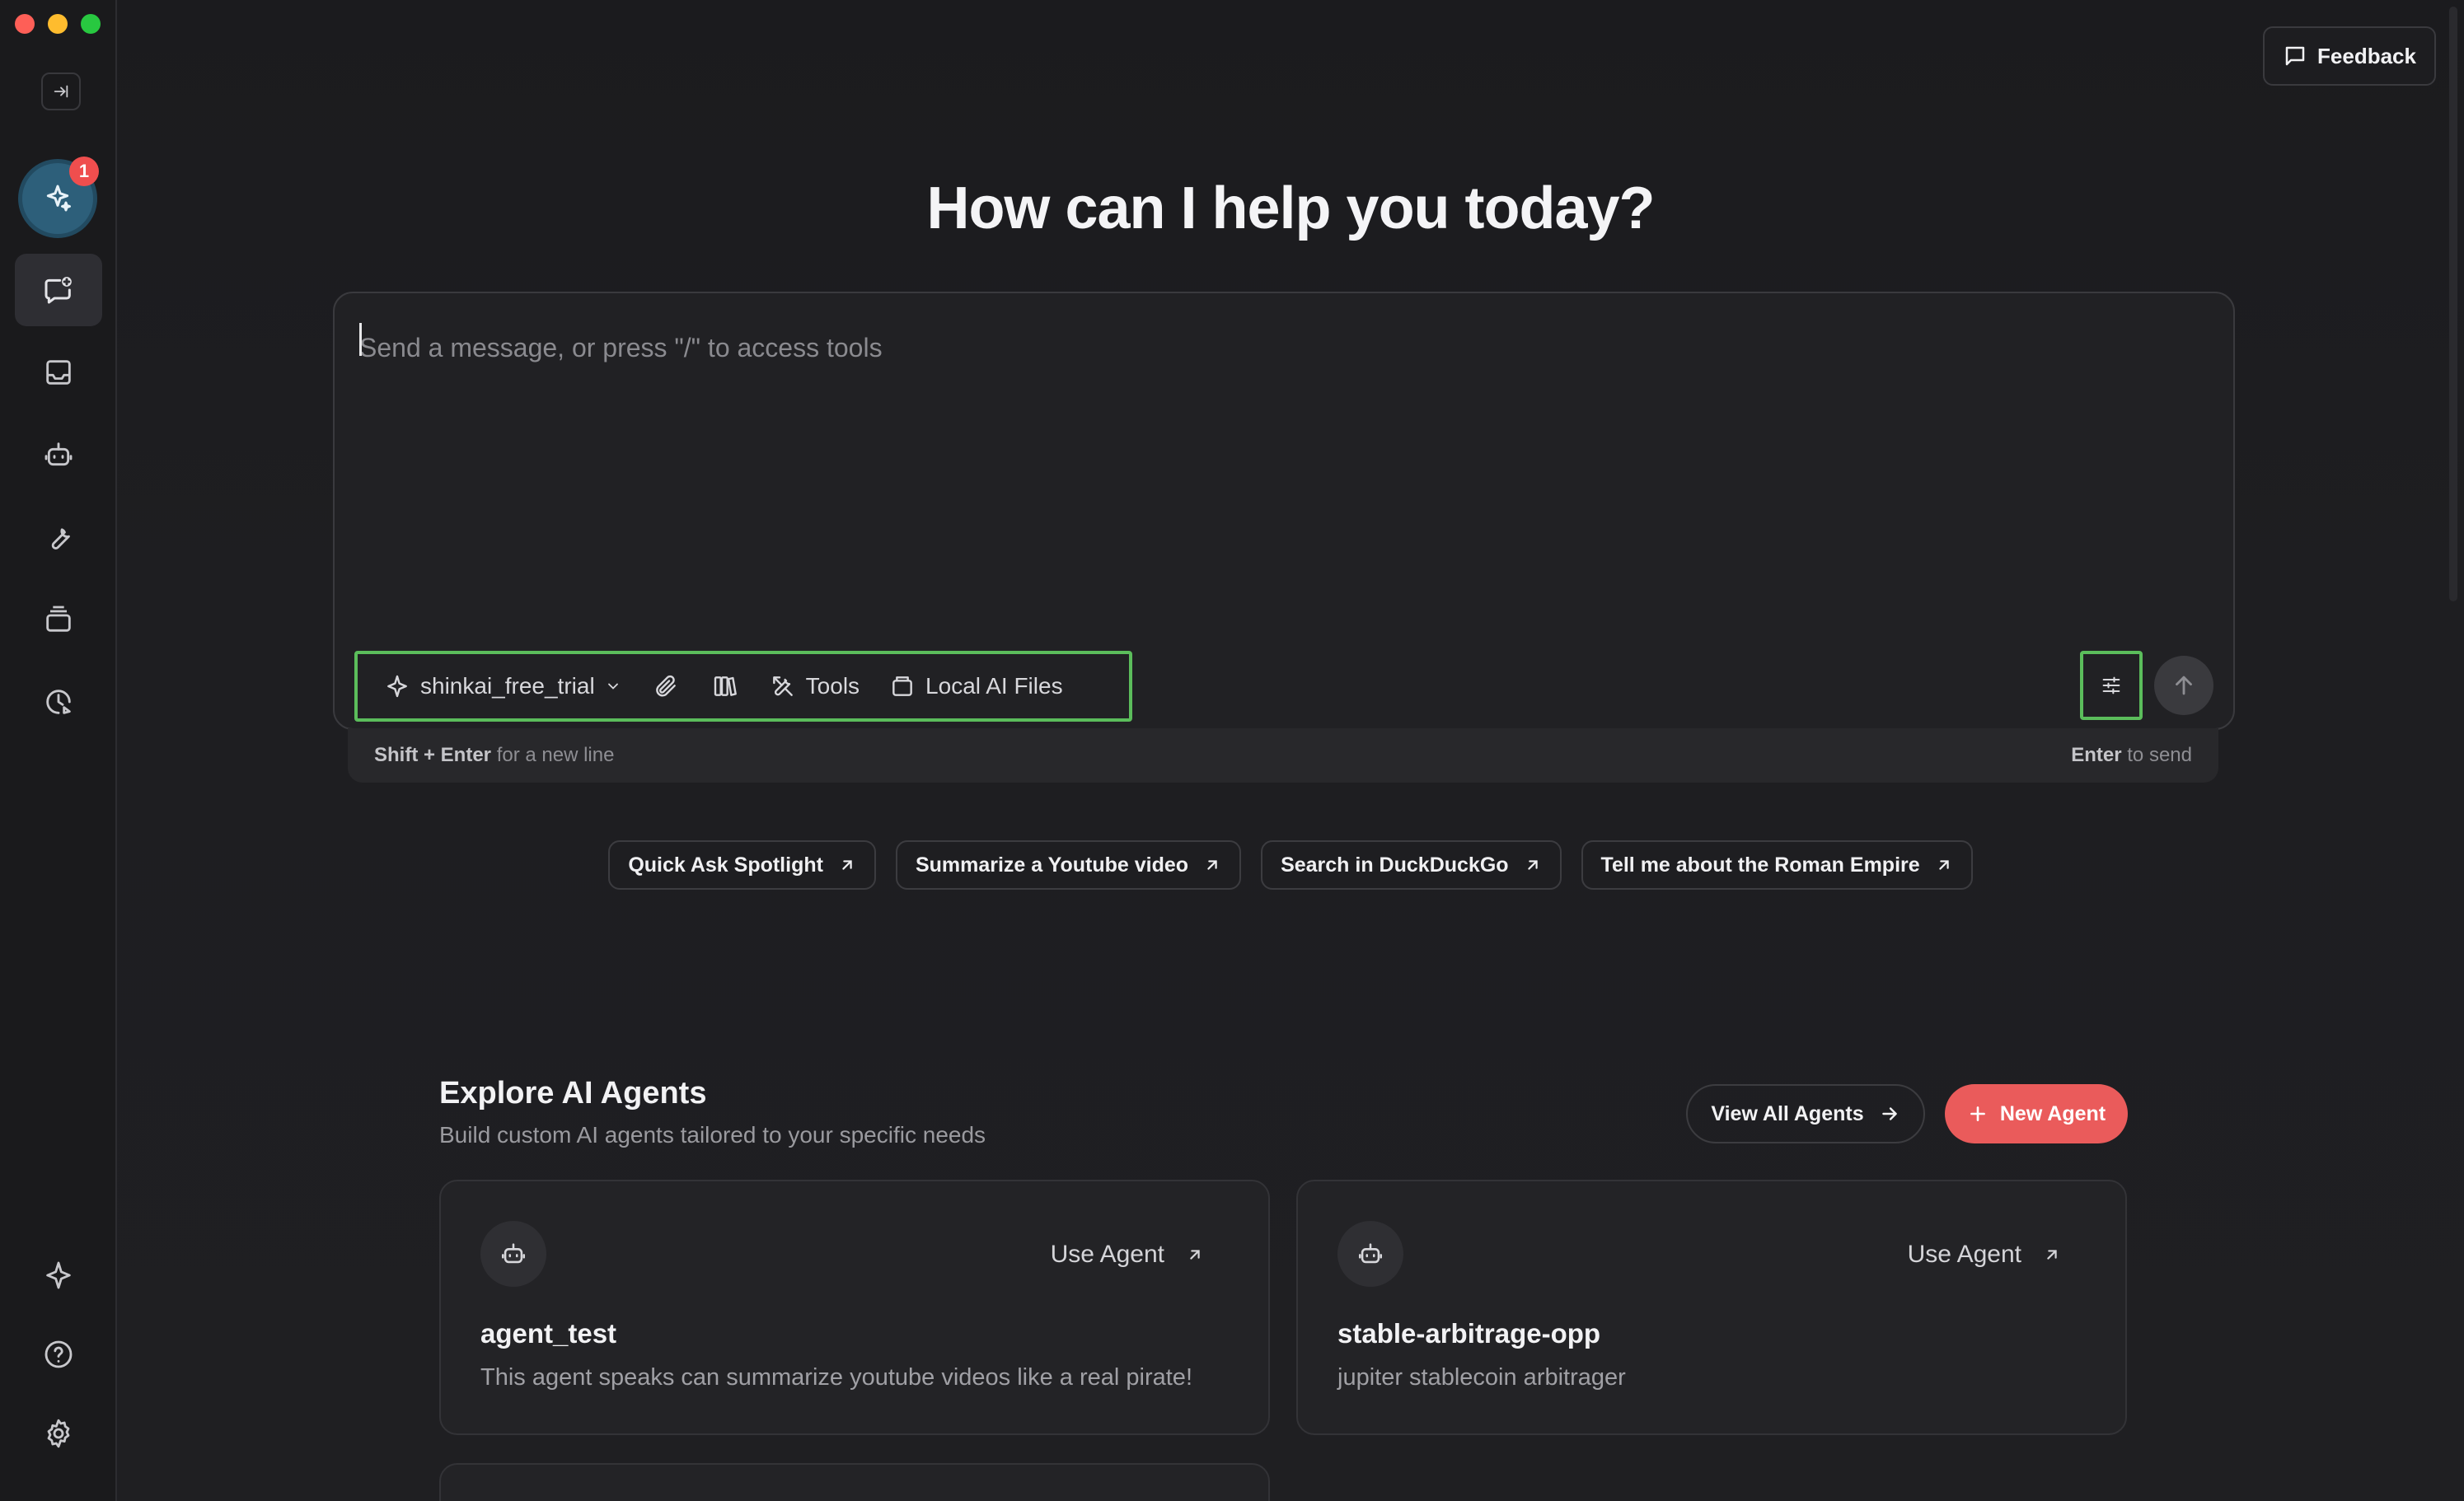 The image size is (2464, 1501). What do you see at coordinates (2367, 55) in the screenshot?
I see `feedback-label: Feedback` at bounding box center [2367, 55].